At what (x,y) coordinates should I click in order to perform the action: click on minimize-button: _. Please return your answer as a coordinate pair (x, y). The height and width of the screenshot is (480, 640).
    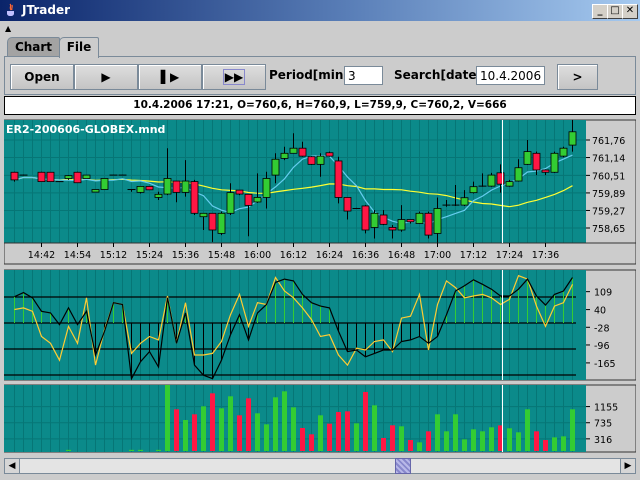
    Looking at the image, I should click on (600, 11).